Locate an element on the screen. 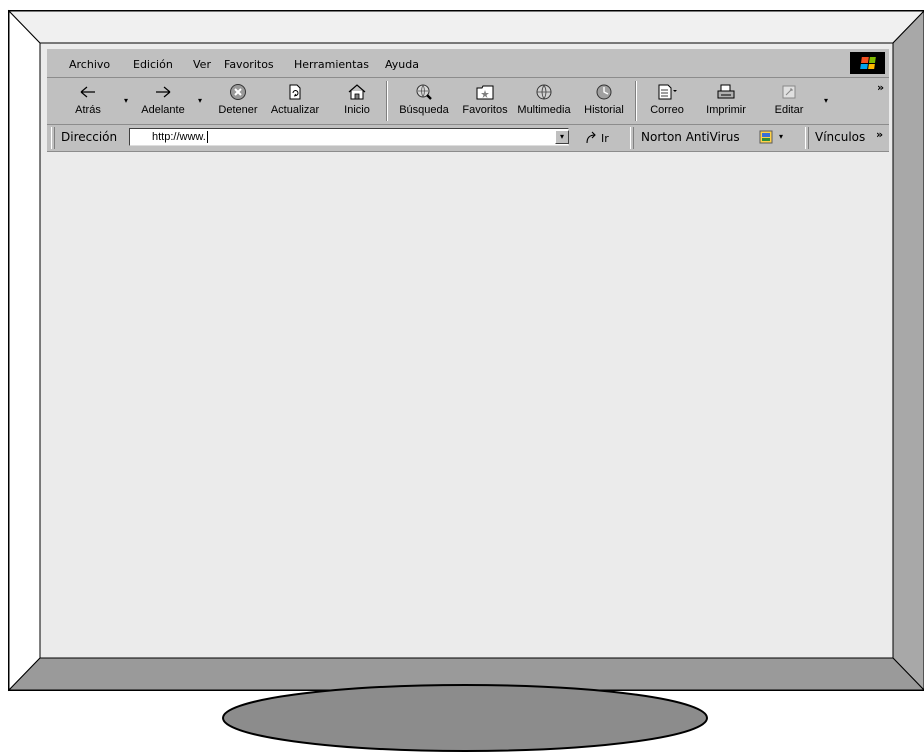  search-label: Búsqueda is located at coordinates (424, 110).